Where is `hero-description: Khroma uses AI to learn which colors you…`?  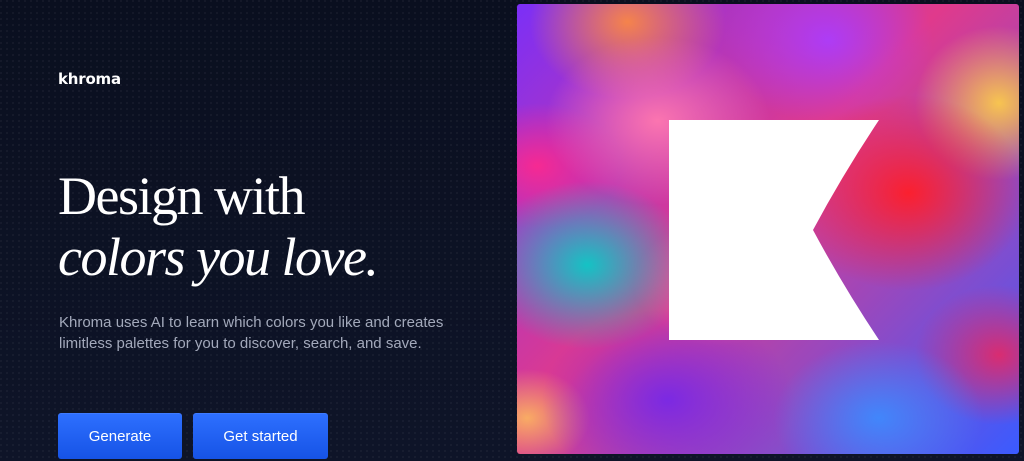 hero-description: Khroma uses AI to learn which colors you… is located at coordinates (251, 333).